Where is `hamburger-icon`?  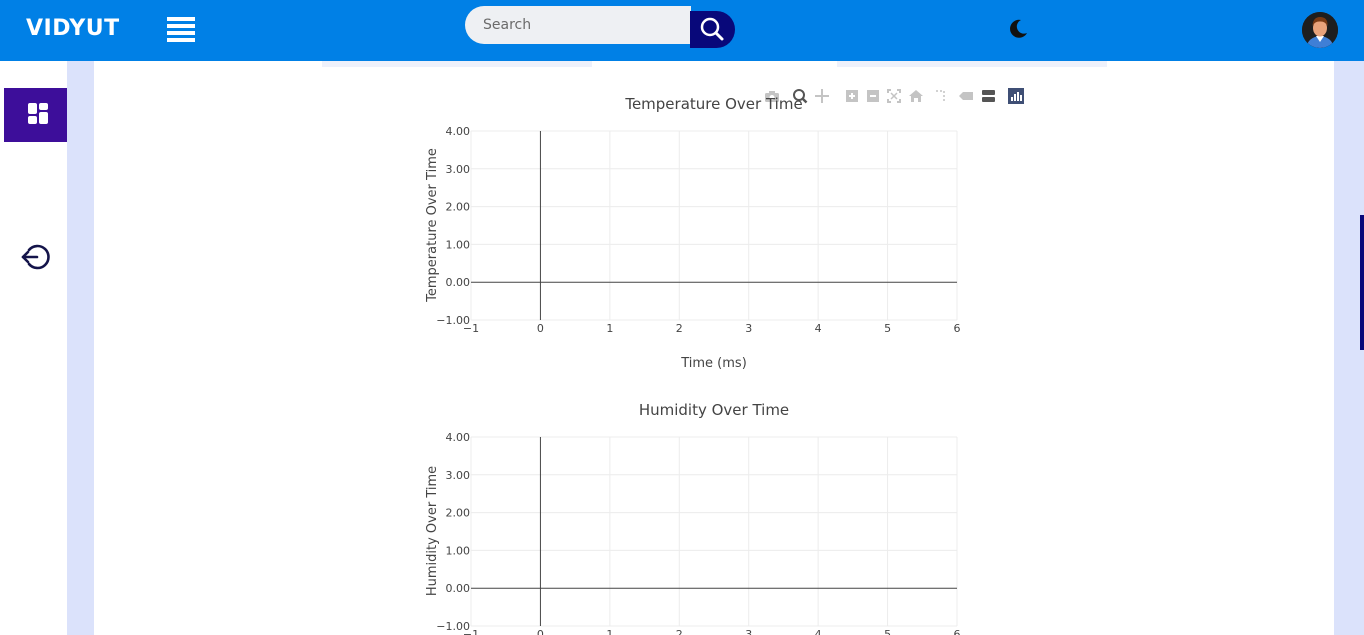 hamburger-icon is located at coordinates (181, 30).